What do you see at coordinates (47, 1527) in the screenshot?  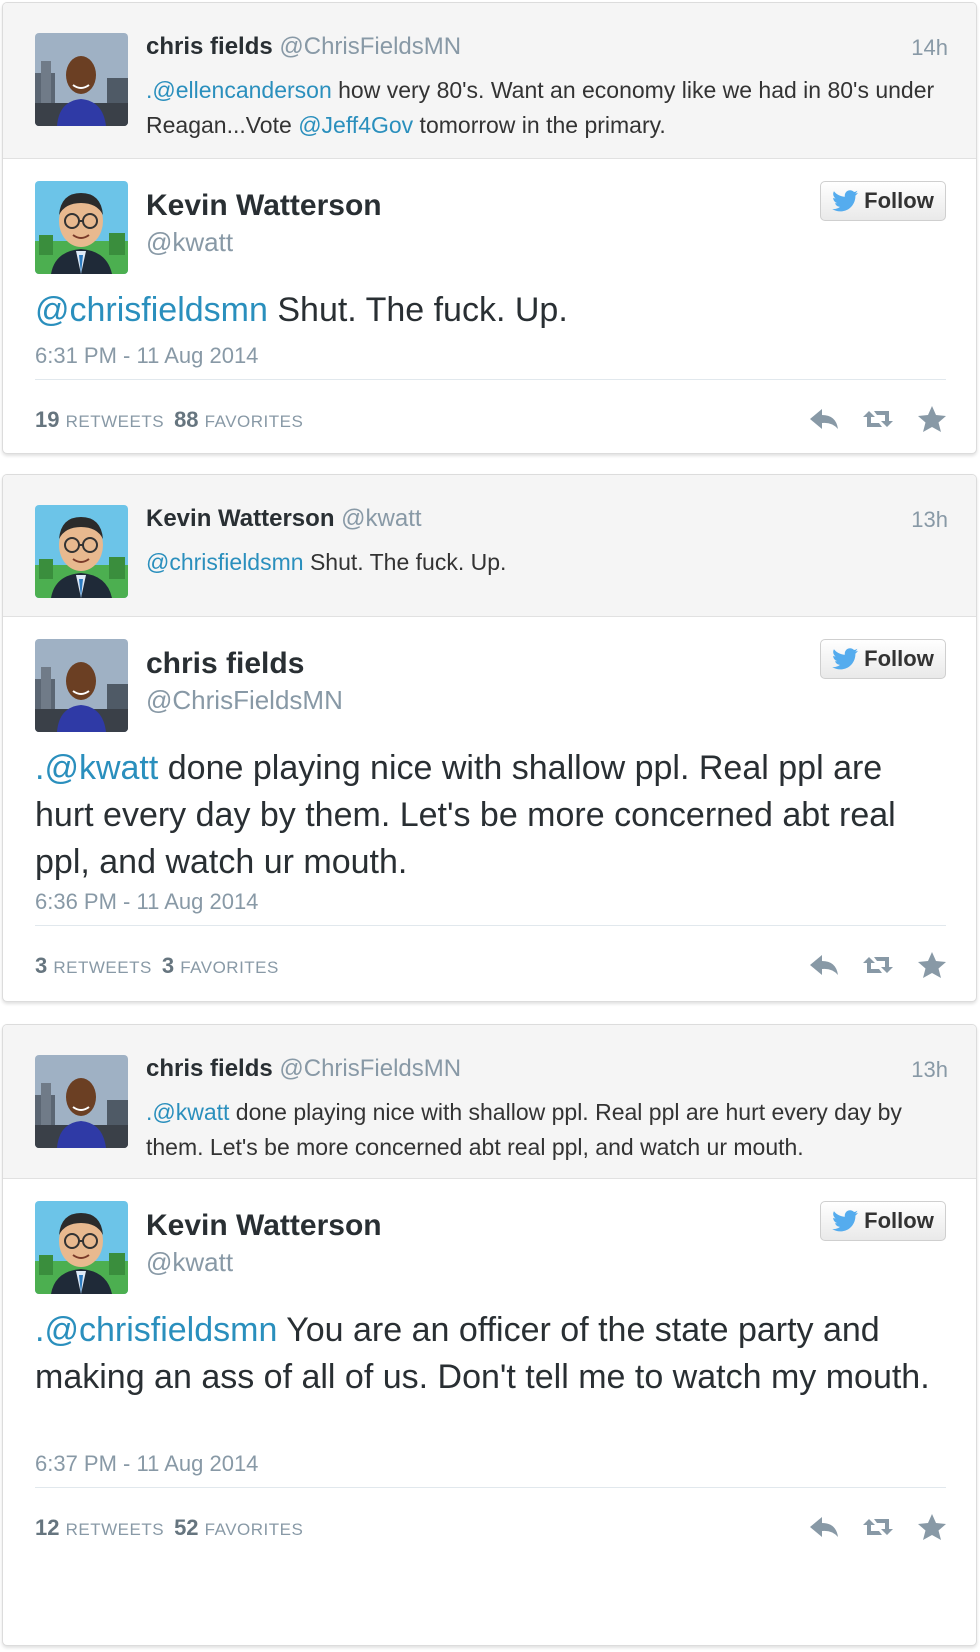 I see `retweet-count: 12` at bounding box center [47, 1527].